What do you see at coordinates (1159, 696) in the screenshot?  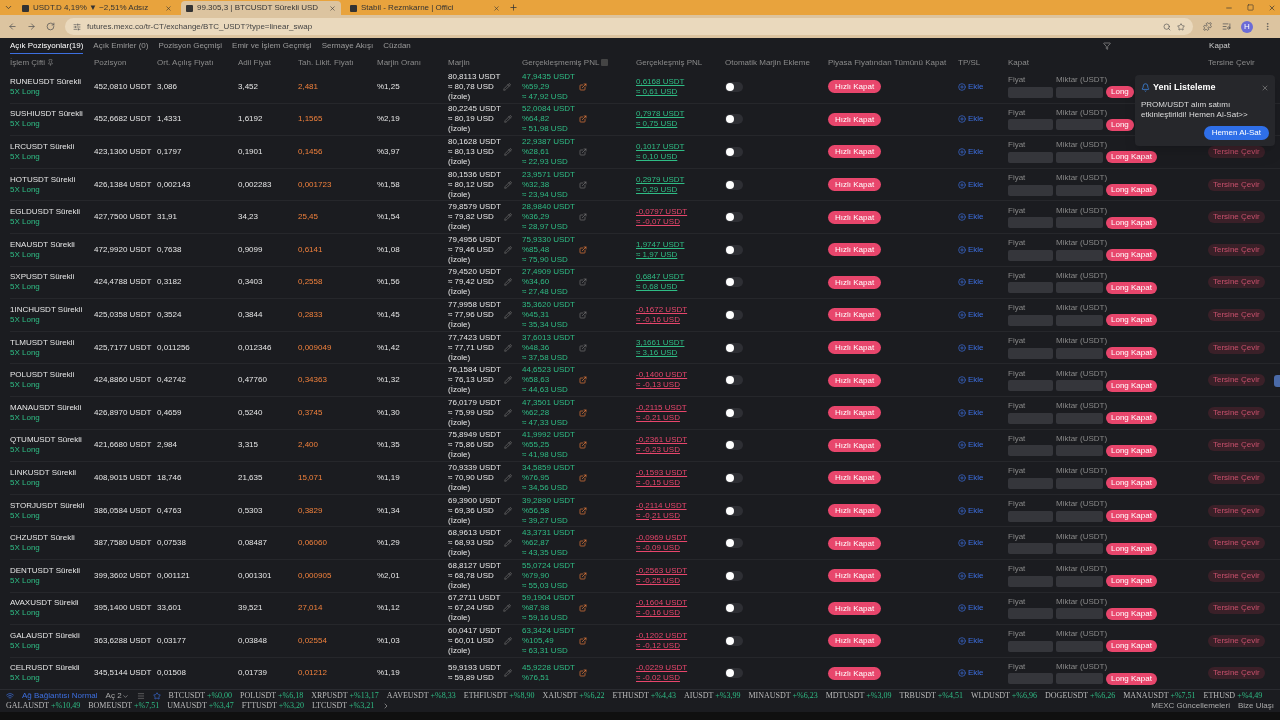 I see `ticker-item: MANAUSDT +%7,51` at bounding box center [1159, 696].